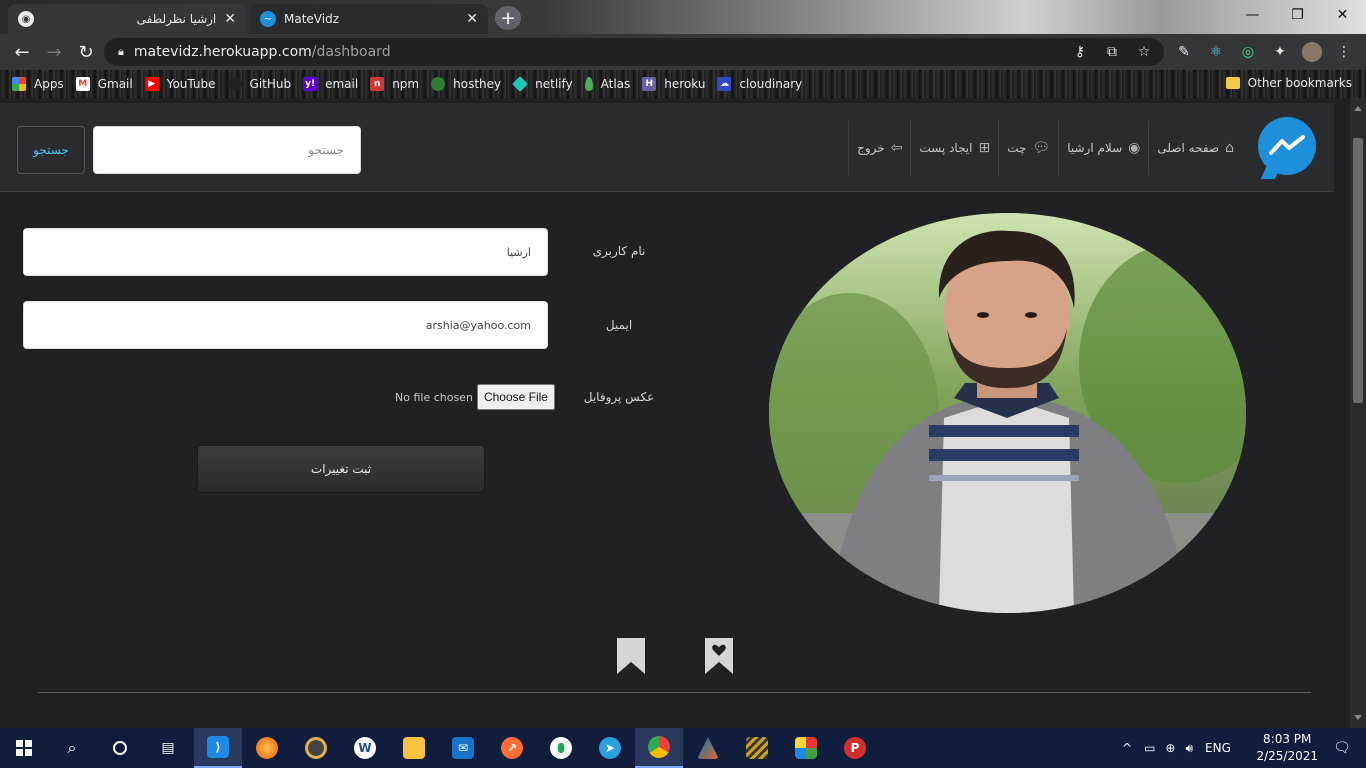 Image resolution: width=1366 pixels, height=768 pixels. I want to click on minimize-button: —, so click(1252, 15).